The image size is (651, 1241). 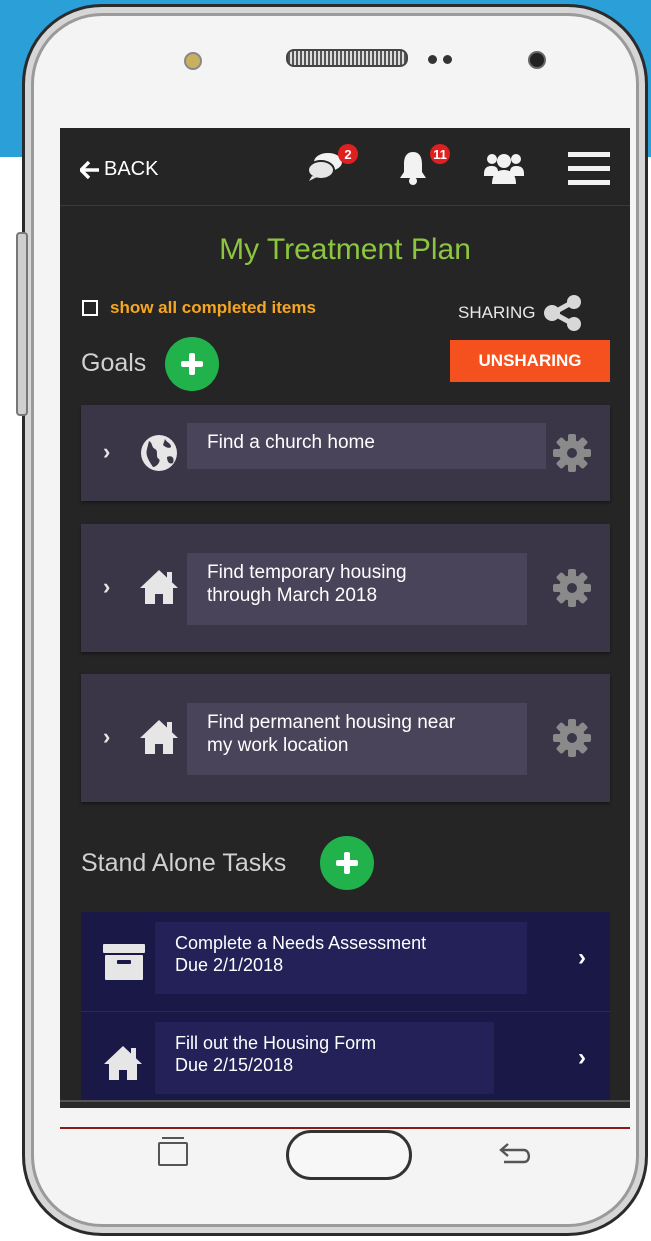 I want to click on task-due: Due 2/1/2018, so click(x=229, y=965).